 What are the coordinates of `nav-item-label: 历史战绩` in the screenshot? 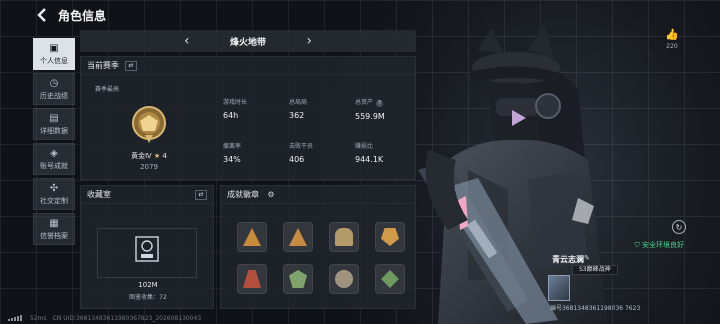 It's located at (54, 95).